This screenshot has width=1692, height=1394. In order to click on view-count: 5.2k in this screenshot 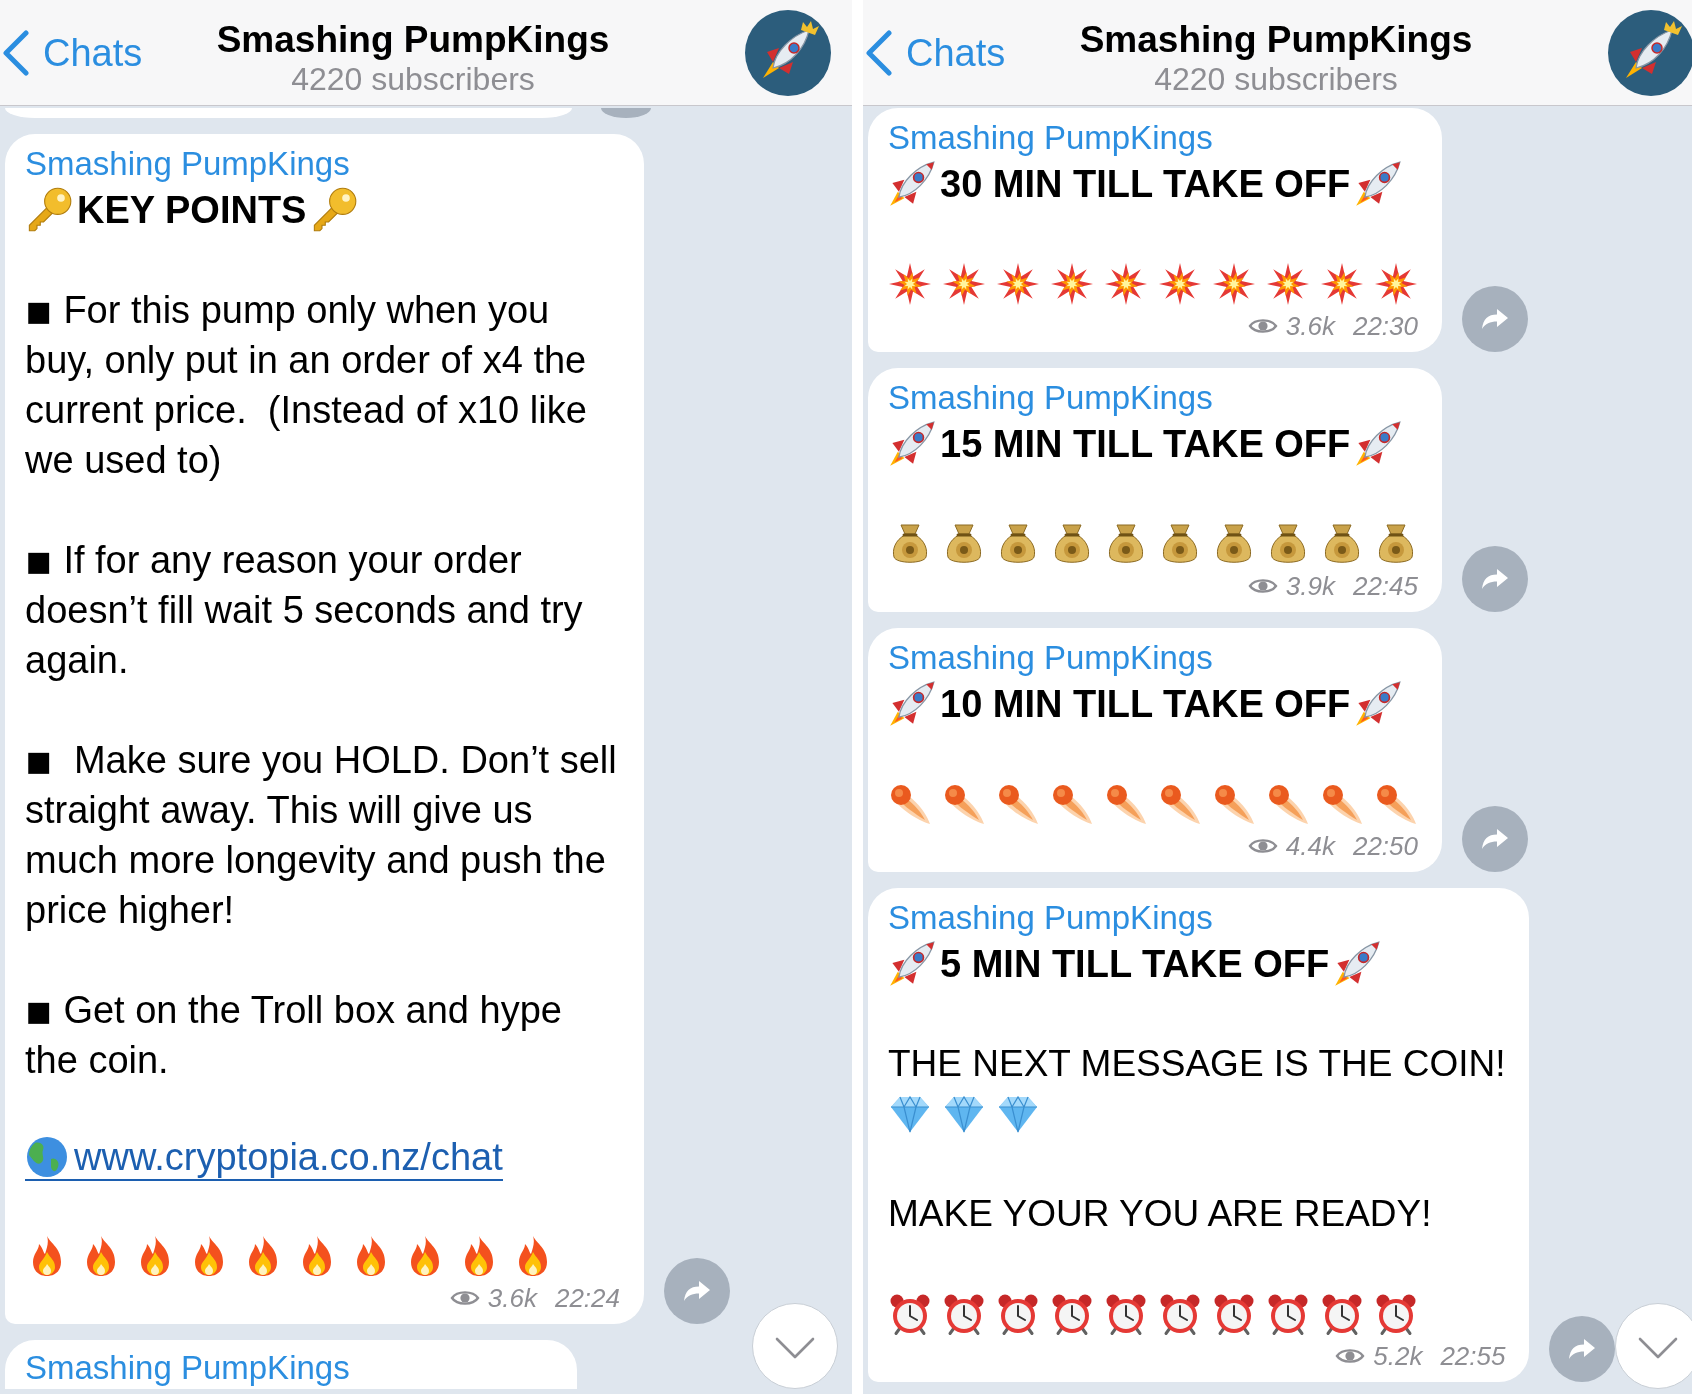, I will do `click(1398, 1356)`.